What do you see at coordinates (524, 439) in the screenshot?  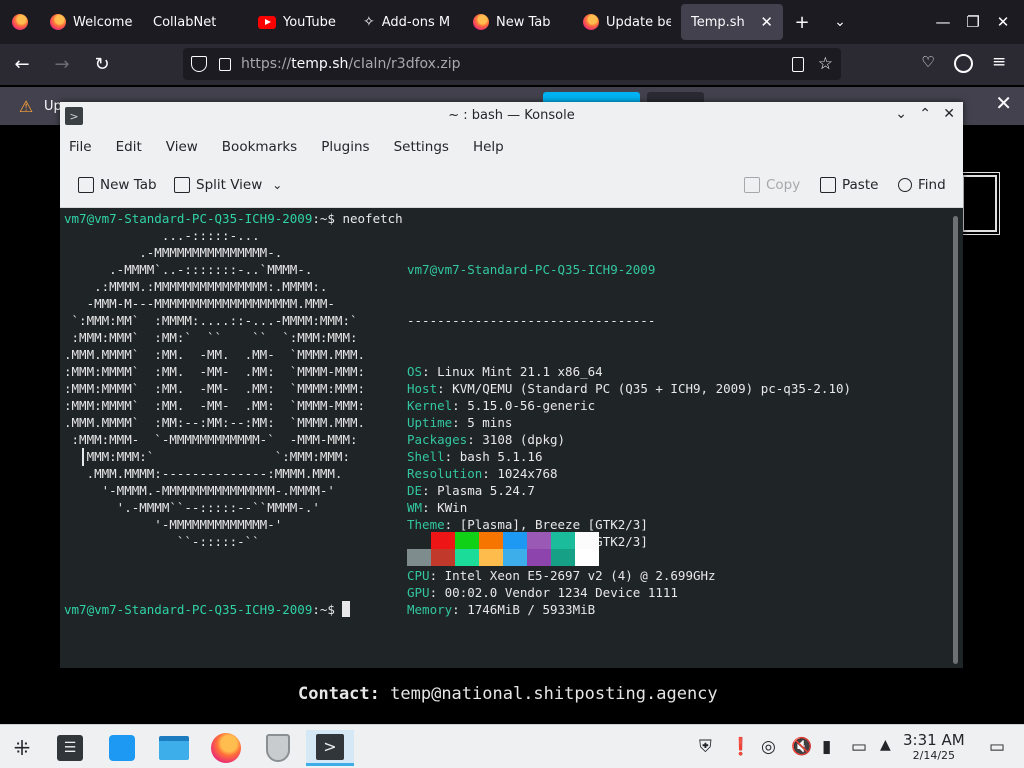 I see `info-value: 3108 (dpkg)` at bounding box center [524, 439].